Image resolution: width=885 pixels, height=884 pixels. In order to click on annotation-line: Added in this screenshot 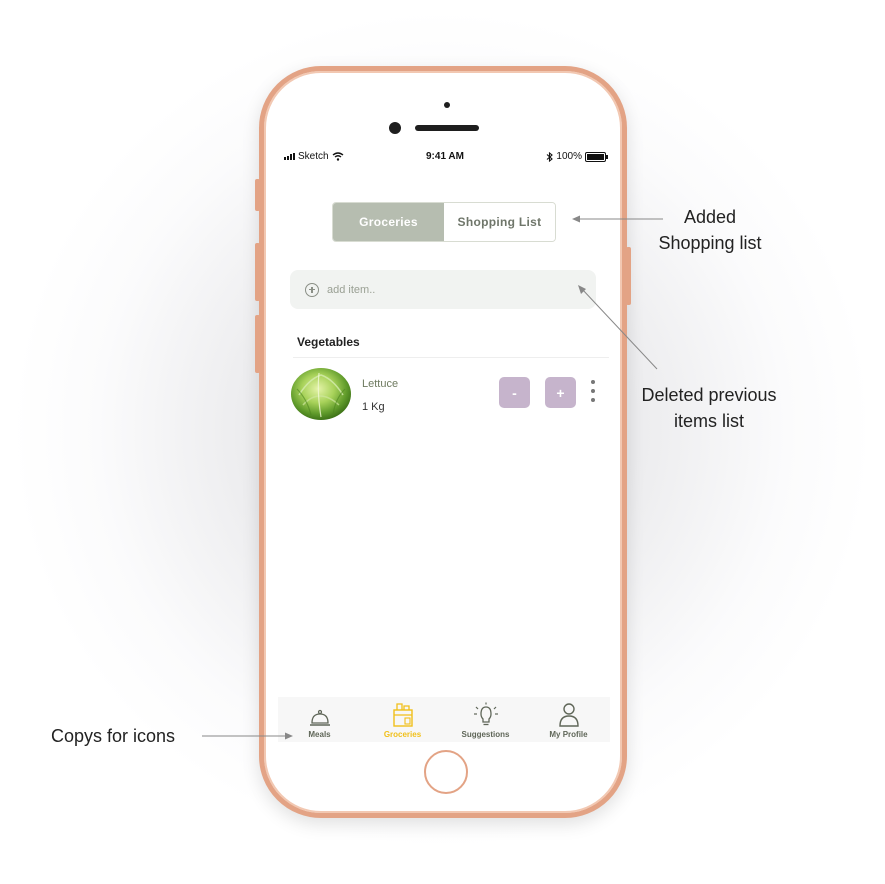, I will do `click(710, 217)`.